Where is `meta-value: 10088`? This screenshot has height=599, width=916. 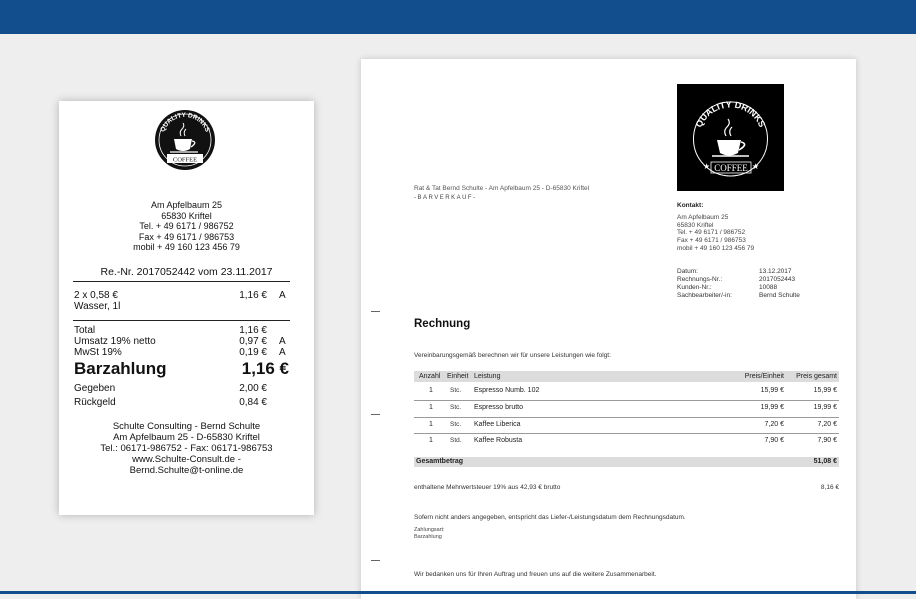
meta-value: 10088 is located at coordinates (768, 287).